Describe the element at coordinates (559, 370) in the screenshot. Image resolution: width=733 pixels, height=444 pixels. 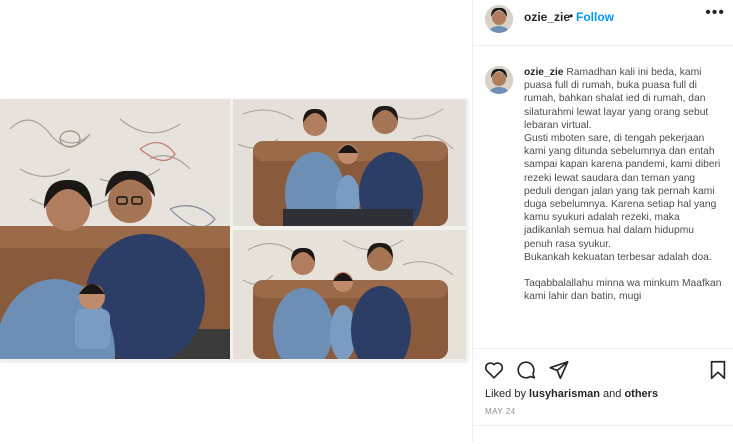
I see `share-icon` at that location.